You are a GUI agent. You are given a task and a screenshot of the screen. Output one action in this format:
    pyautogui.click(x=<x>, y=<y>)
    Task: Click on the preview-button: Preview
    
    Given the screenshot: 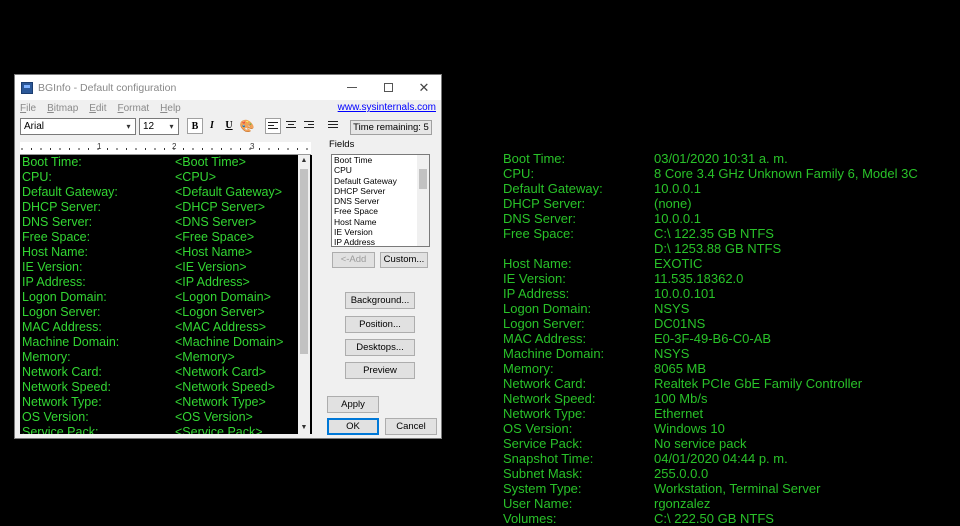 What is the action you would take?
    pyautogui.click(x=380, y=370)
    